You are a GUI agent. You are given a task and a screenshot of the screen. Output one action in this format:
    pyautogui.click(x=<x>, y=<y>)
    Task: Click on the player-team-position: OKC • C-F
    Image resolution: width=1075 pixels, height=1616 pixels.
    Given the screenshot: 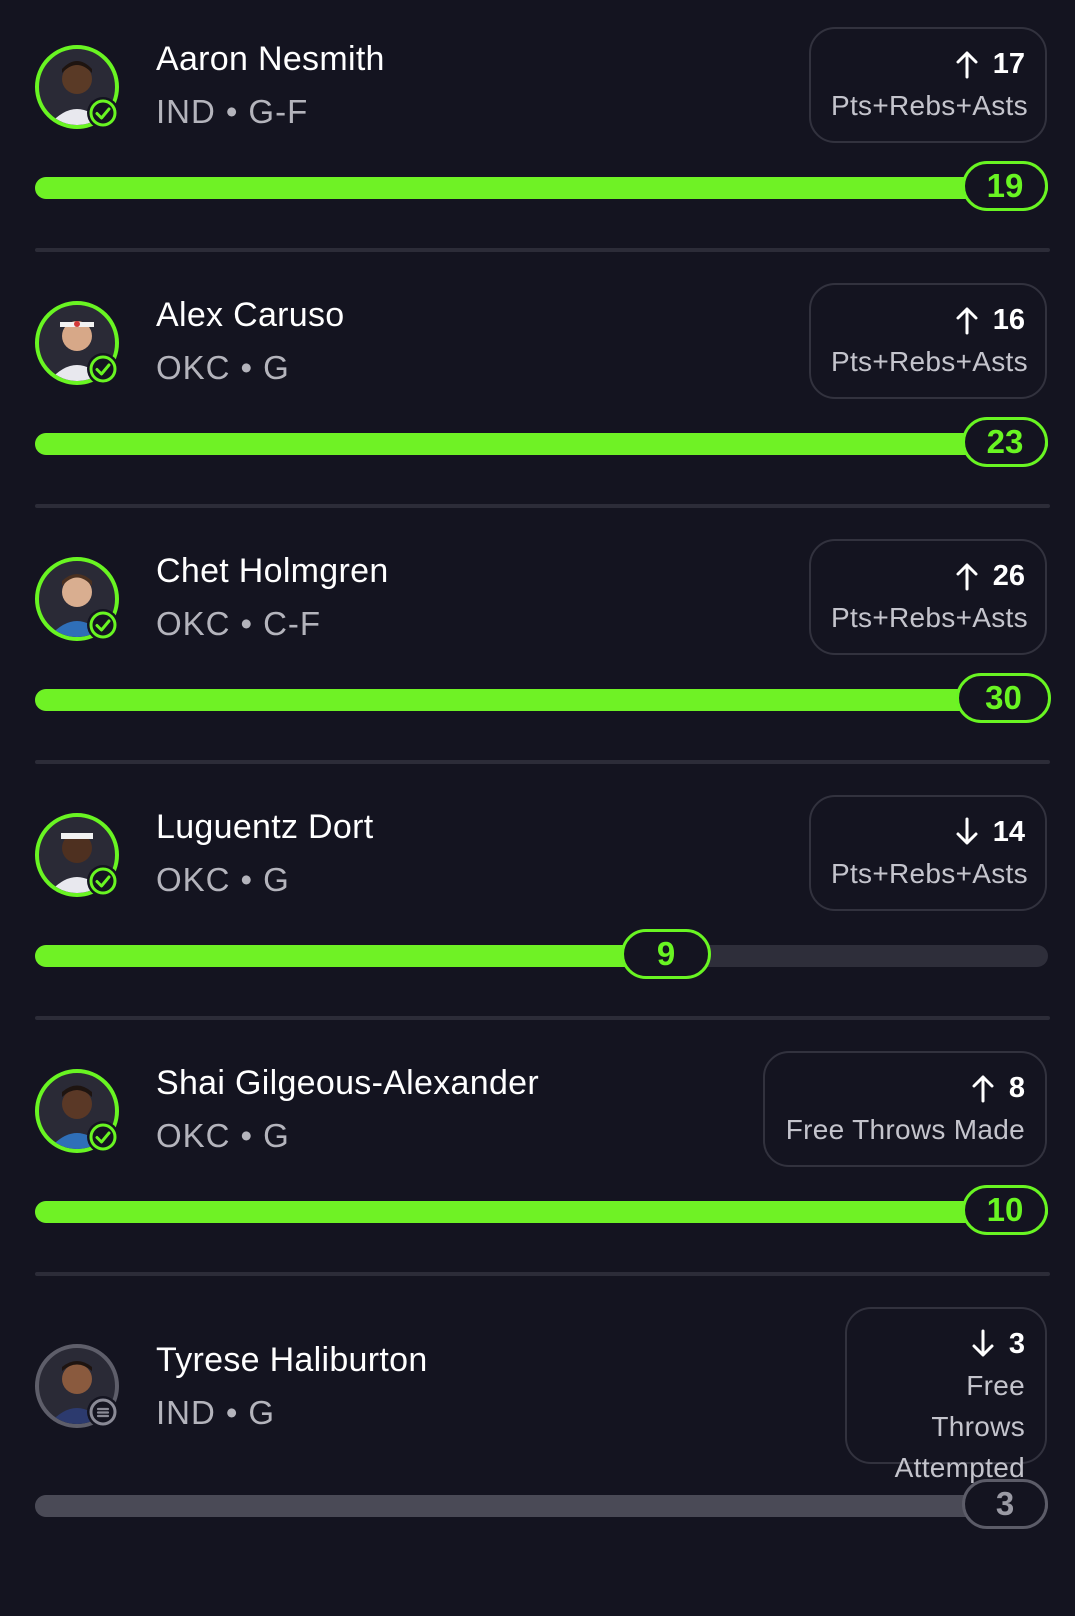 What is the action you would take?
    pyautogui.click(x=238, y=624)
    